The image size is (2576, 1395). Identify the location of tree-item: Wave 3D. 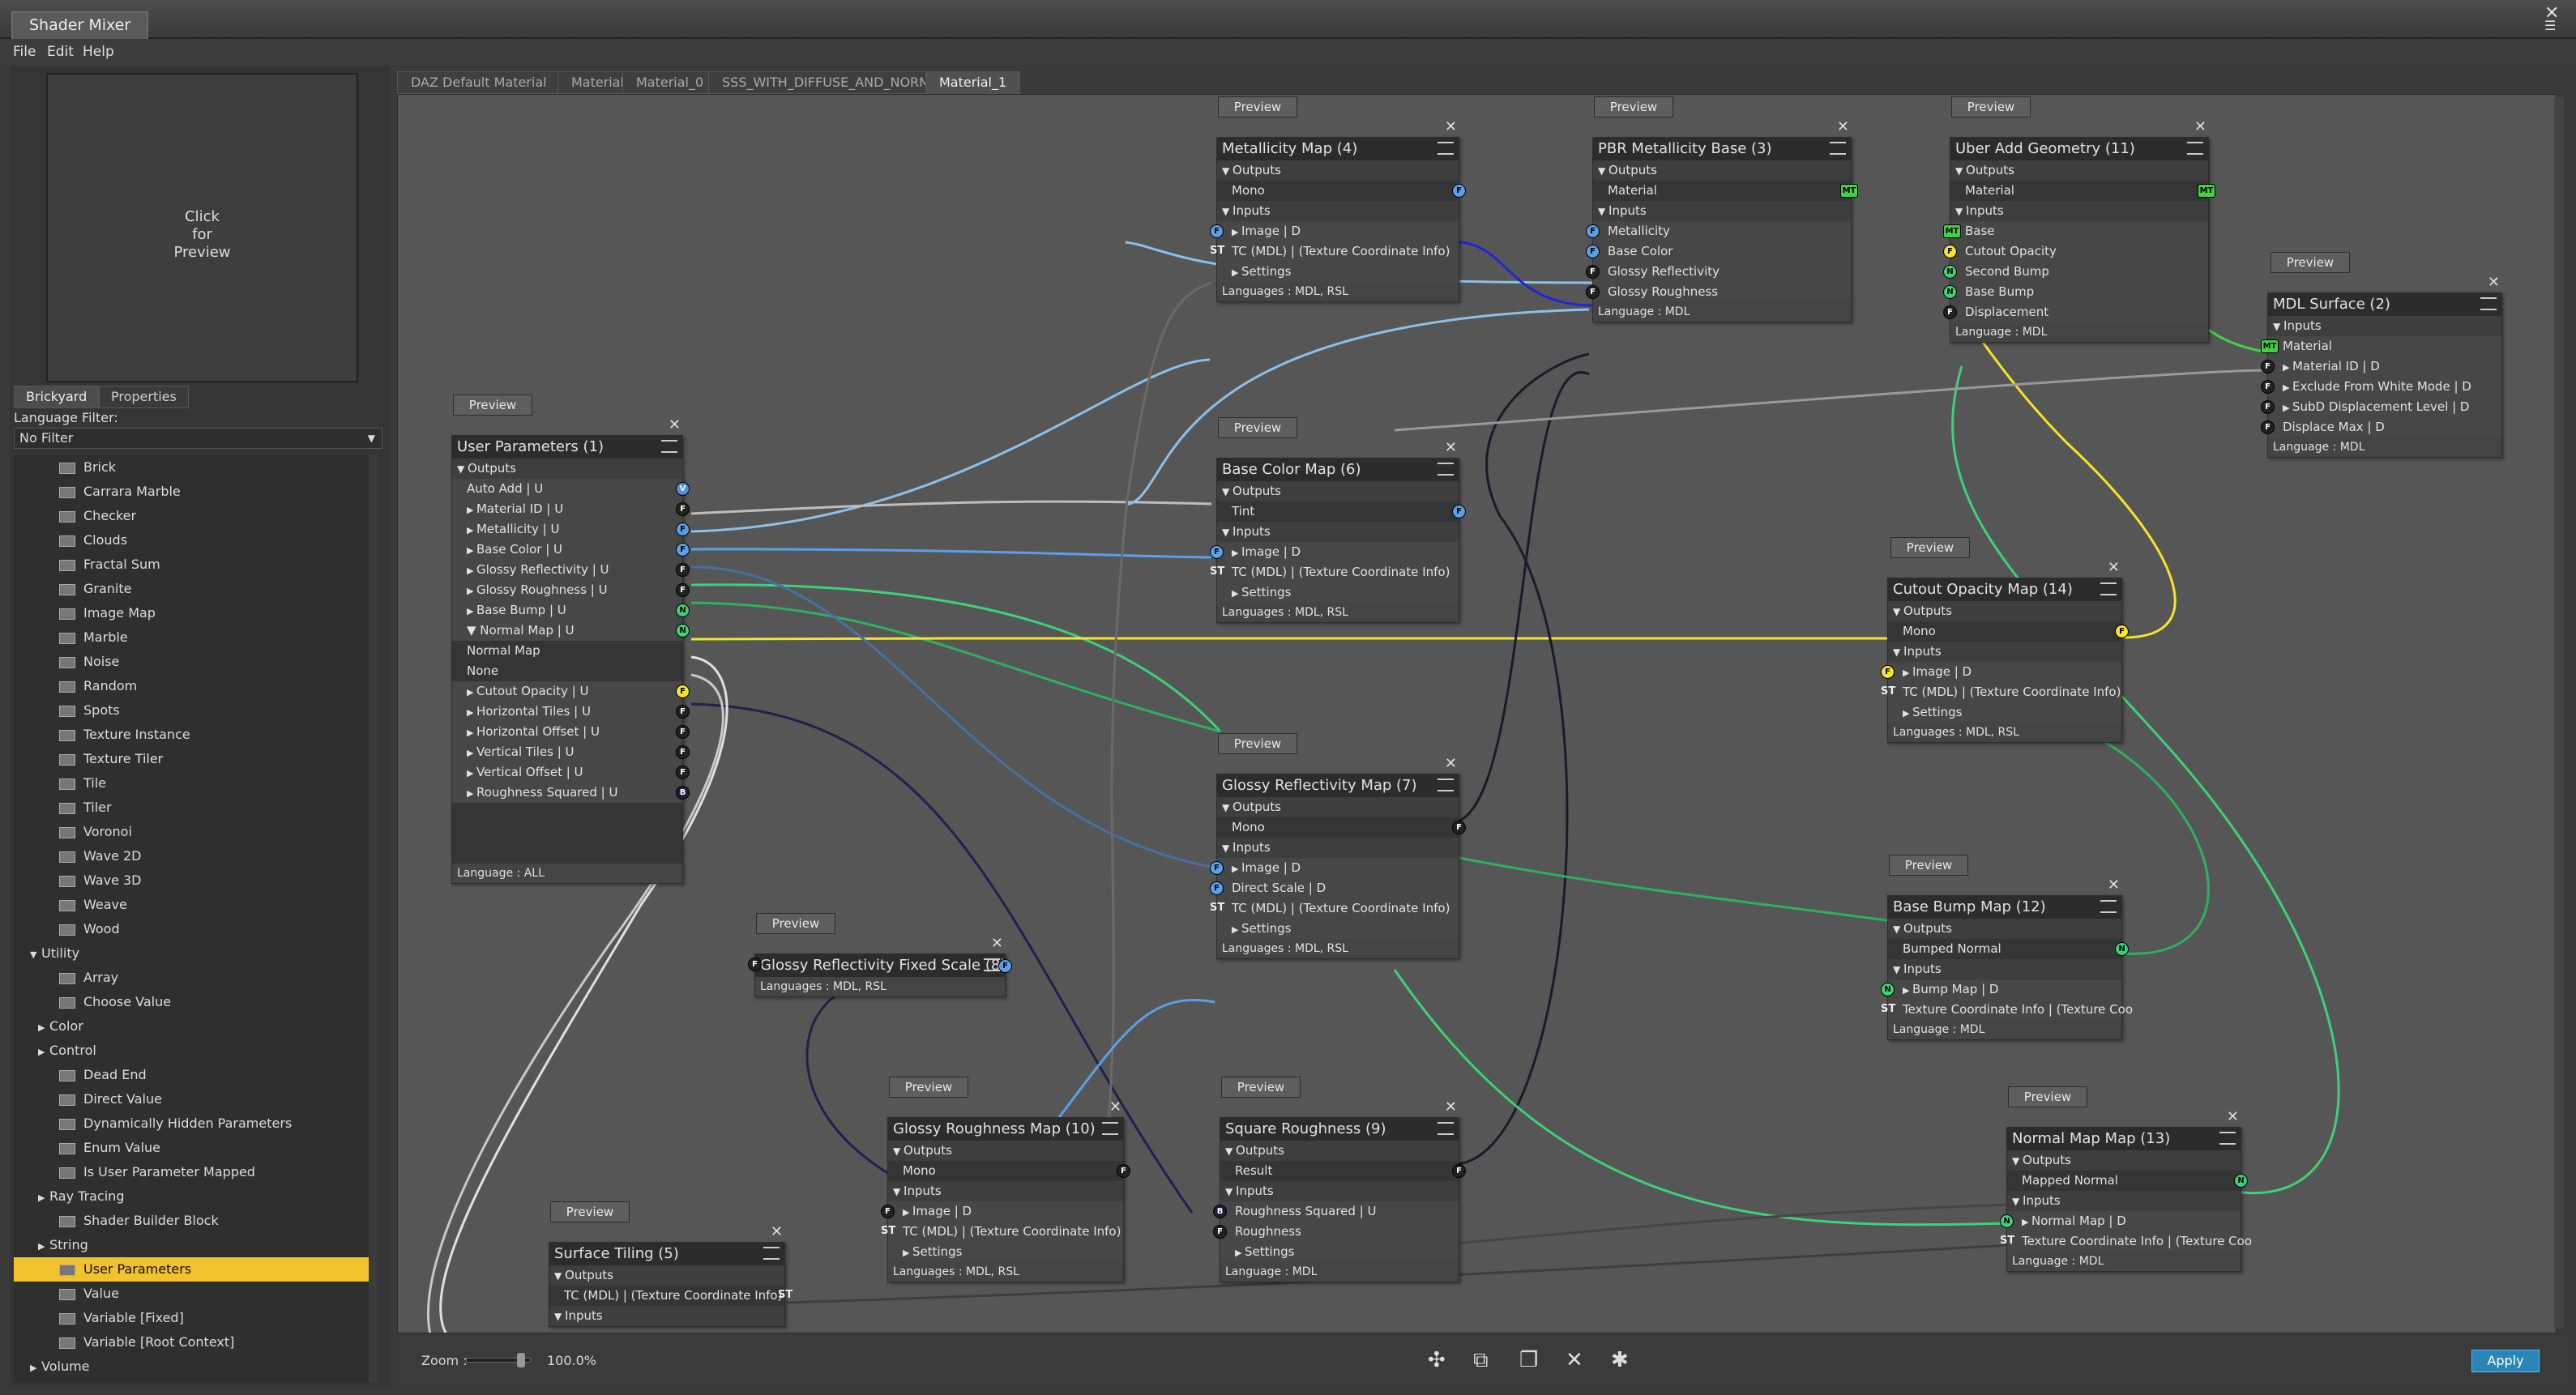
(195, 880).